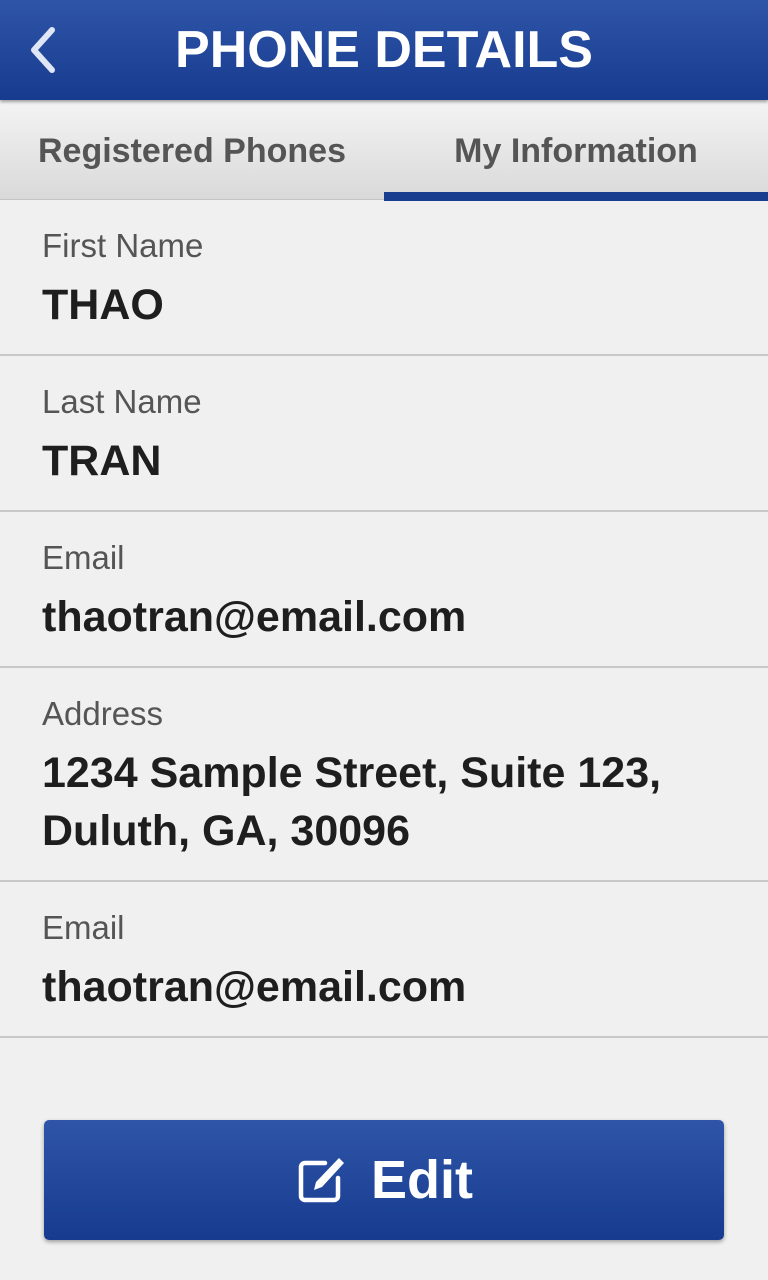  I want to click on tab-bar: Registered Phones My Information, so click(384, 150).